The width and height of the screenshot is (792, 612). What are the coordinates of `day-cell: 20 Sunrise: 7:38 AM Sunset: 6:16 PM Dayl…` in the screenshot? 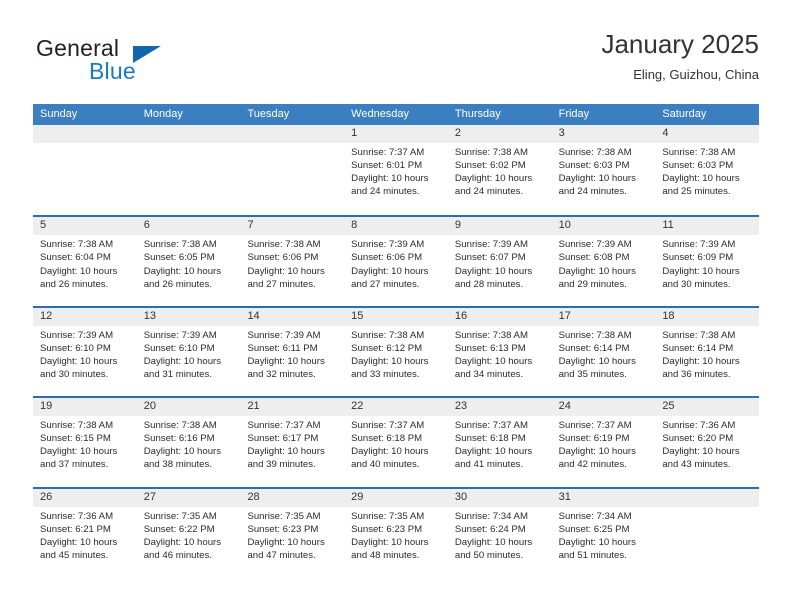 It's located at (188, 442).